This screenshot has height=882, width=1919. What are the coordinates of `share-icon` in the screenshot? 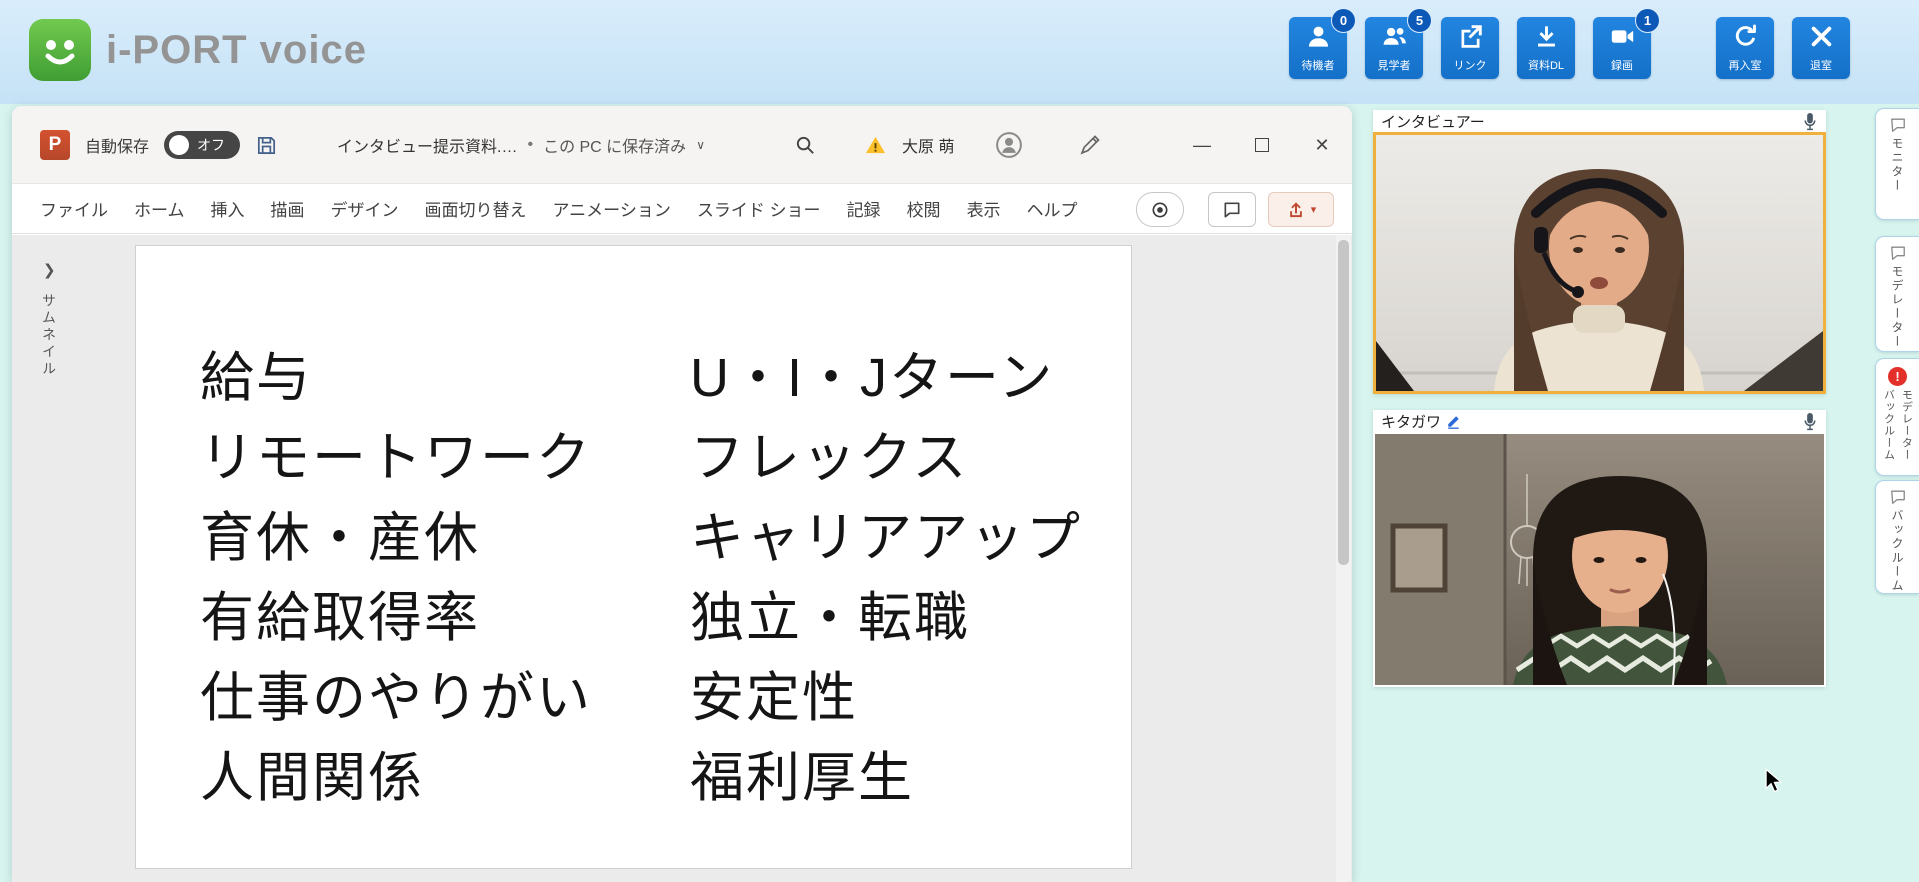 It's located at (1295, 209).